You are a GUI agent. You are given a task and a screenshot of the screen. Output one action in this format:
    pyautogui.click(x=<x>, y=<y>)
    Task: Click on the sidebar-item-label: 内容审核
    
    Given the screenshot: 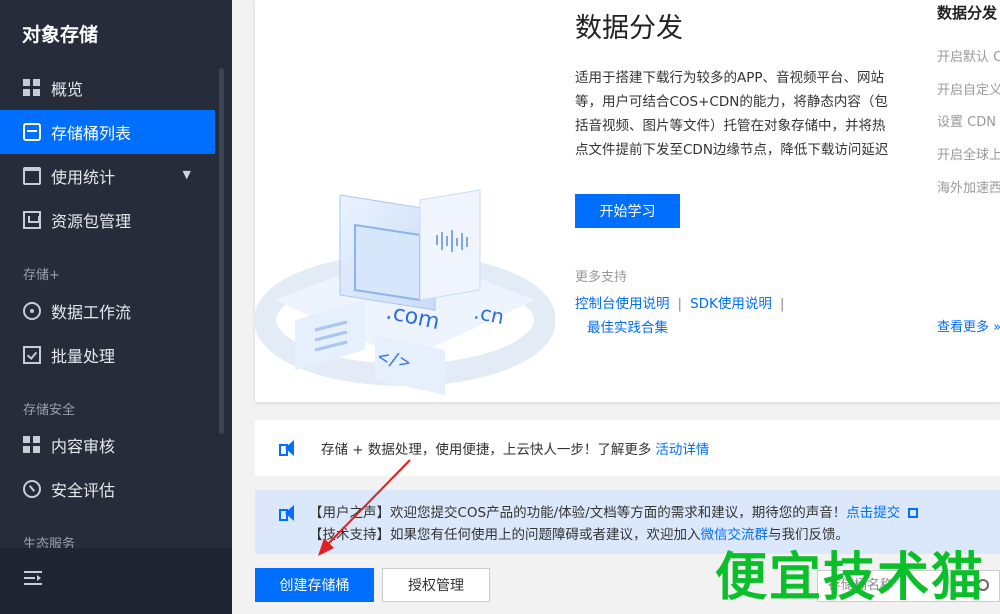 What is the action you would take?
    pyautogui.click(x=83, y=446)
    